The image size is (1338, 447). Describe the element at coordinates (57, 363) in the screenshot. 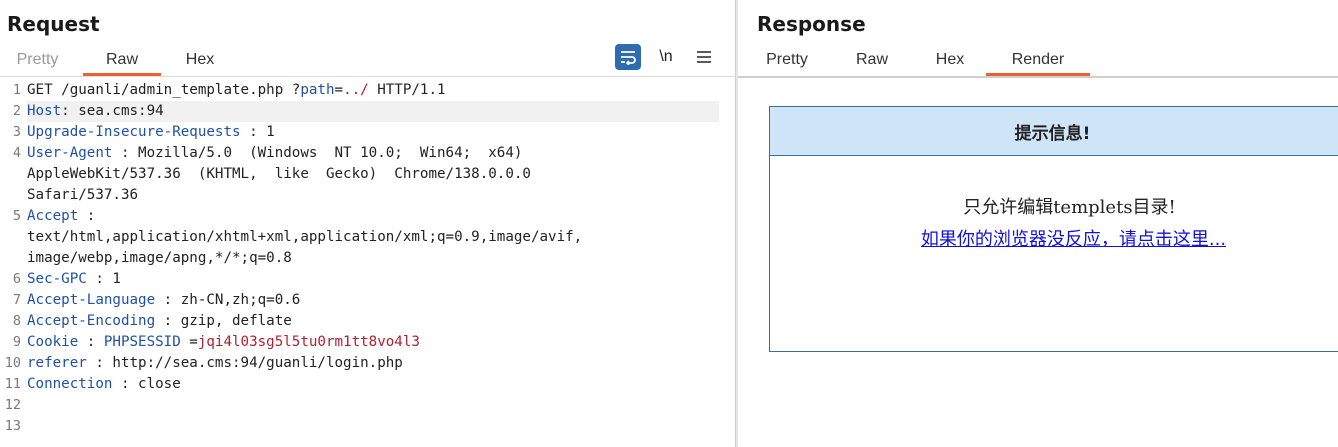

I see `token: referer` at that location.